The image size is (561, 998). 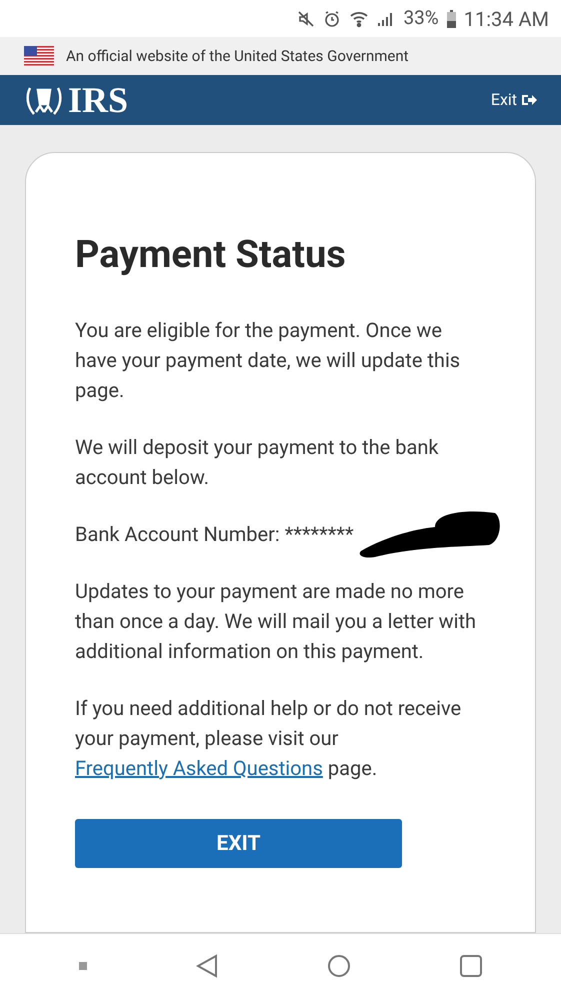 What do you see at coordinates (276, 621) in the screenshot?
I see `paragraph: Updates to your payment are made no more than once a day. We will mail you a letter with additional information on this payment.` at bounding box center [276, 621].